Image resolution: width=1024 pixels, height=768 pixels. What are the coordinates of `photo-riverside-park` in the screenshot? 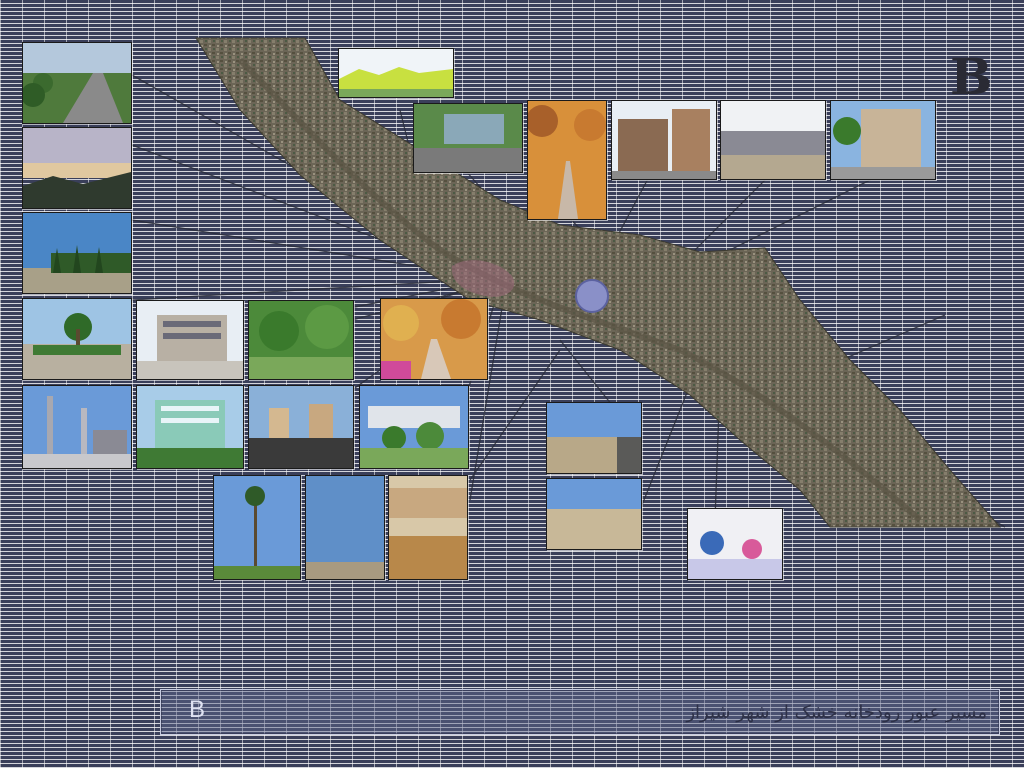 It's located at (396, 73).